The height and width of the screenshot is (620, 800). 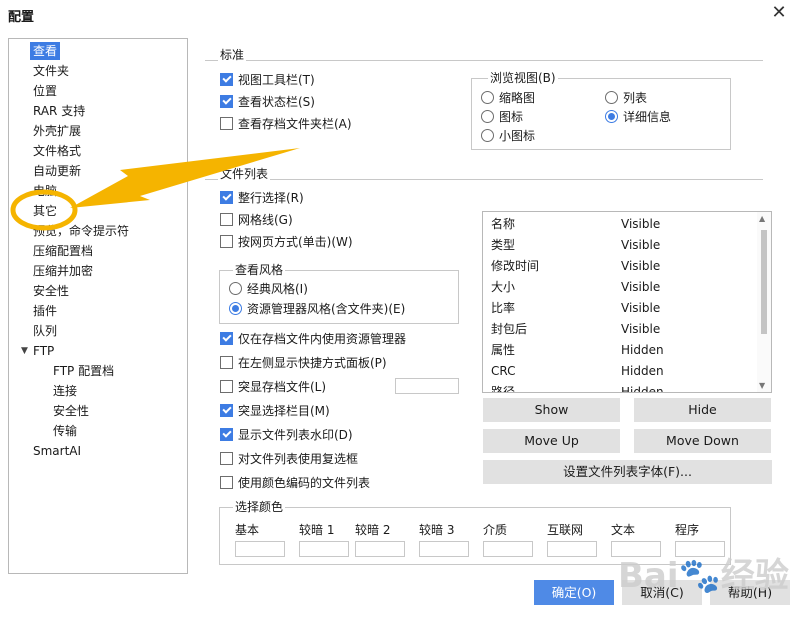 I want to click on annotation-overlay, so click(x=155, y=189).